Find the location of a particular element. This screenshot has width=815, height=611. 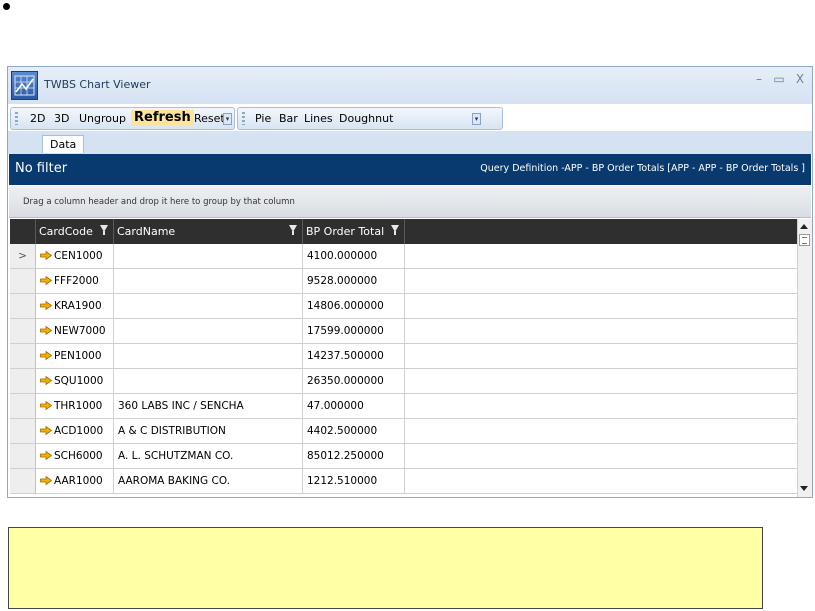

tab-data: Data is located at coordinates (63, 144).